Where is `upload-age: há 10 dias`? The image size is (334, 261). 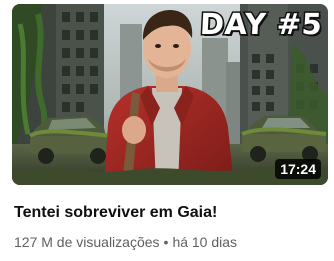
upload-age: há 10 dias is located at coordinates (205, 242).